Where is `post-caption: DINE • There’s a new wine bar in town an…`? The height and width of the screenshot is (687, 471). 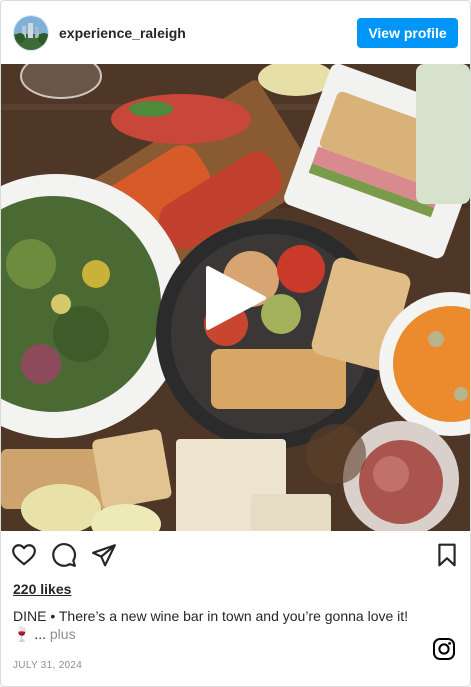 post-caption: DINE • There’s a new wine bar in town an… is located at coordinates (213, 625).